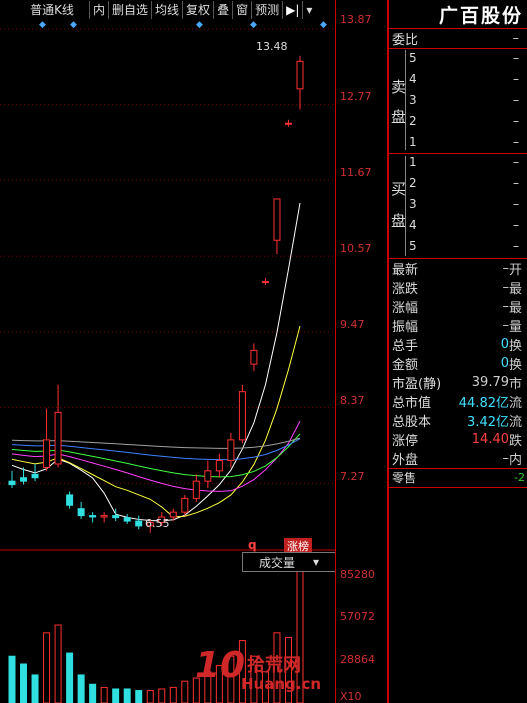  What do you see at coordinates (413, 183) in the screenshot?
I see `buy-level: 2` at bounding box center [413, 183].